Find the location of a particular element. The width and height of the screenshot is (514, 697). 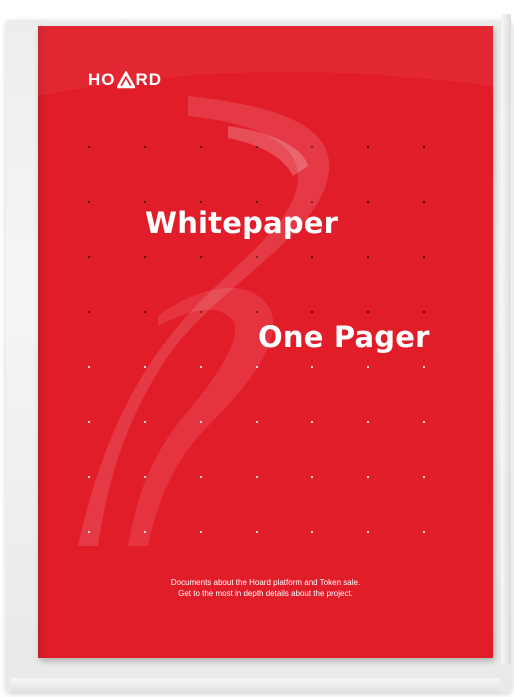

logo-text-left: HO is located at coordinates (102, 79).